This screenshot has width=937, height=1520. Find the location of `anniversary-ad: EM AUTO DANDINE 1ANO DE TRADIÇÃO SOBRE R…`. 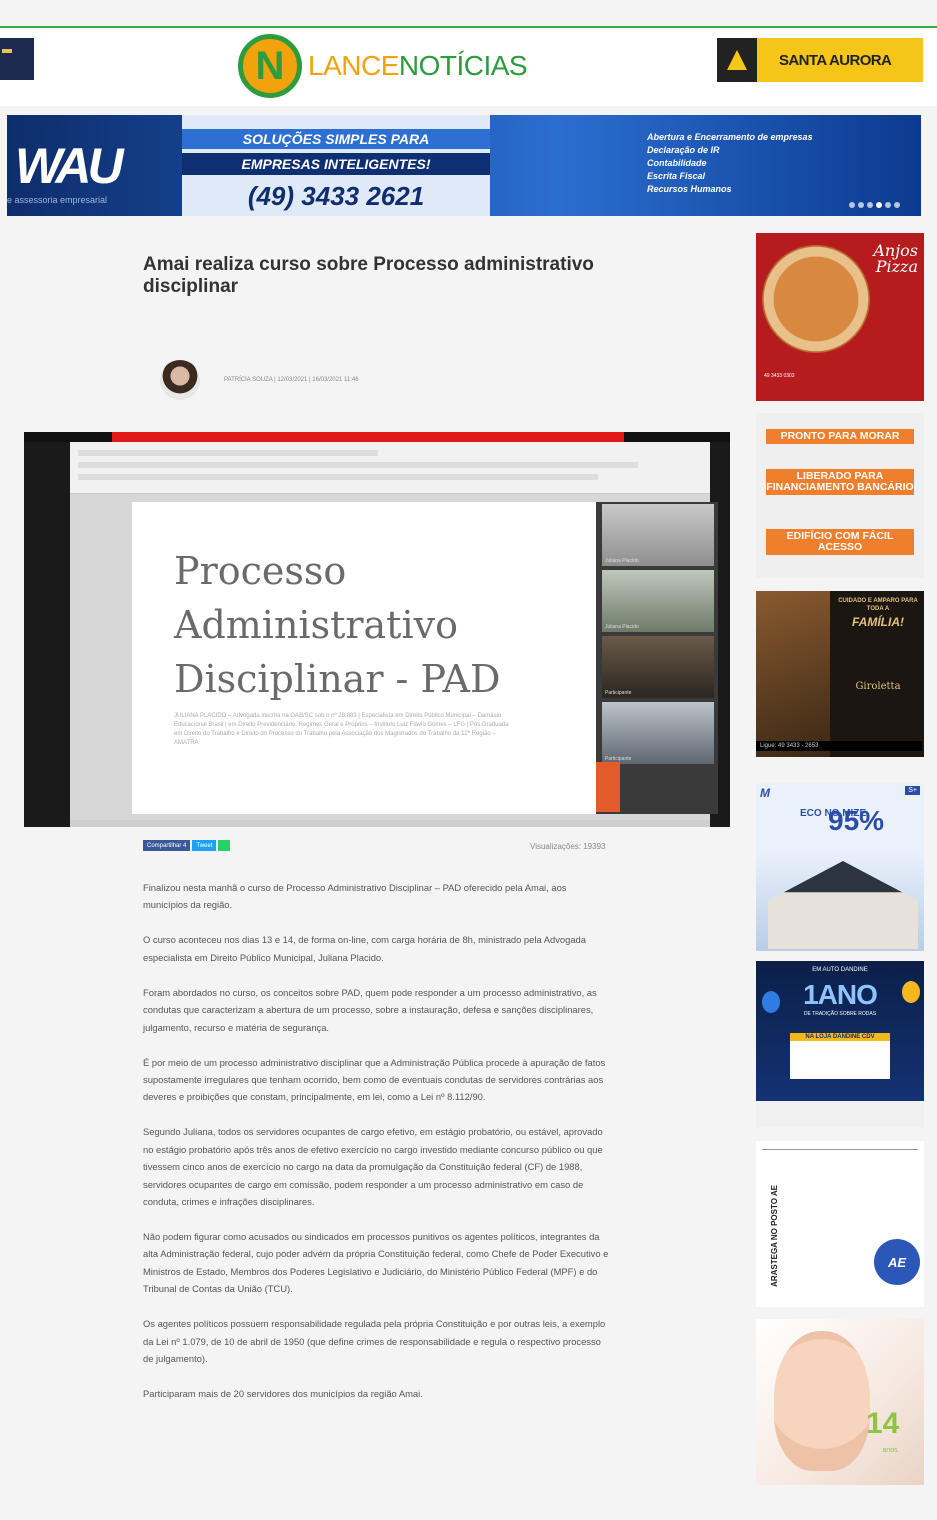

anniversary-ad: EM AUTO DANDINE 1ANO DE TRADIÇÃO SOBRE R… is located at coordinates (840, 1044).